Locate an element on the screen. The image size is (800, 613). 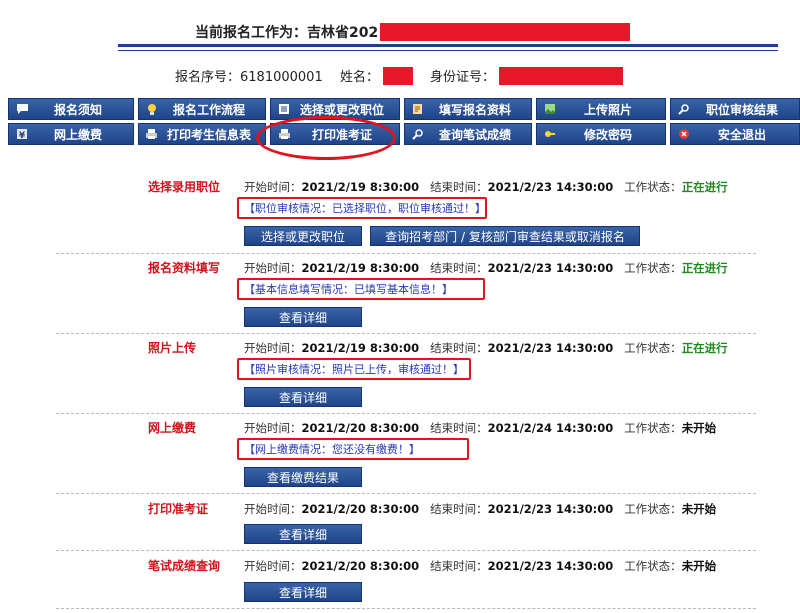
section-title: 网上缴费 is located at coordinates (172, 428).